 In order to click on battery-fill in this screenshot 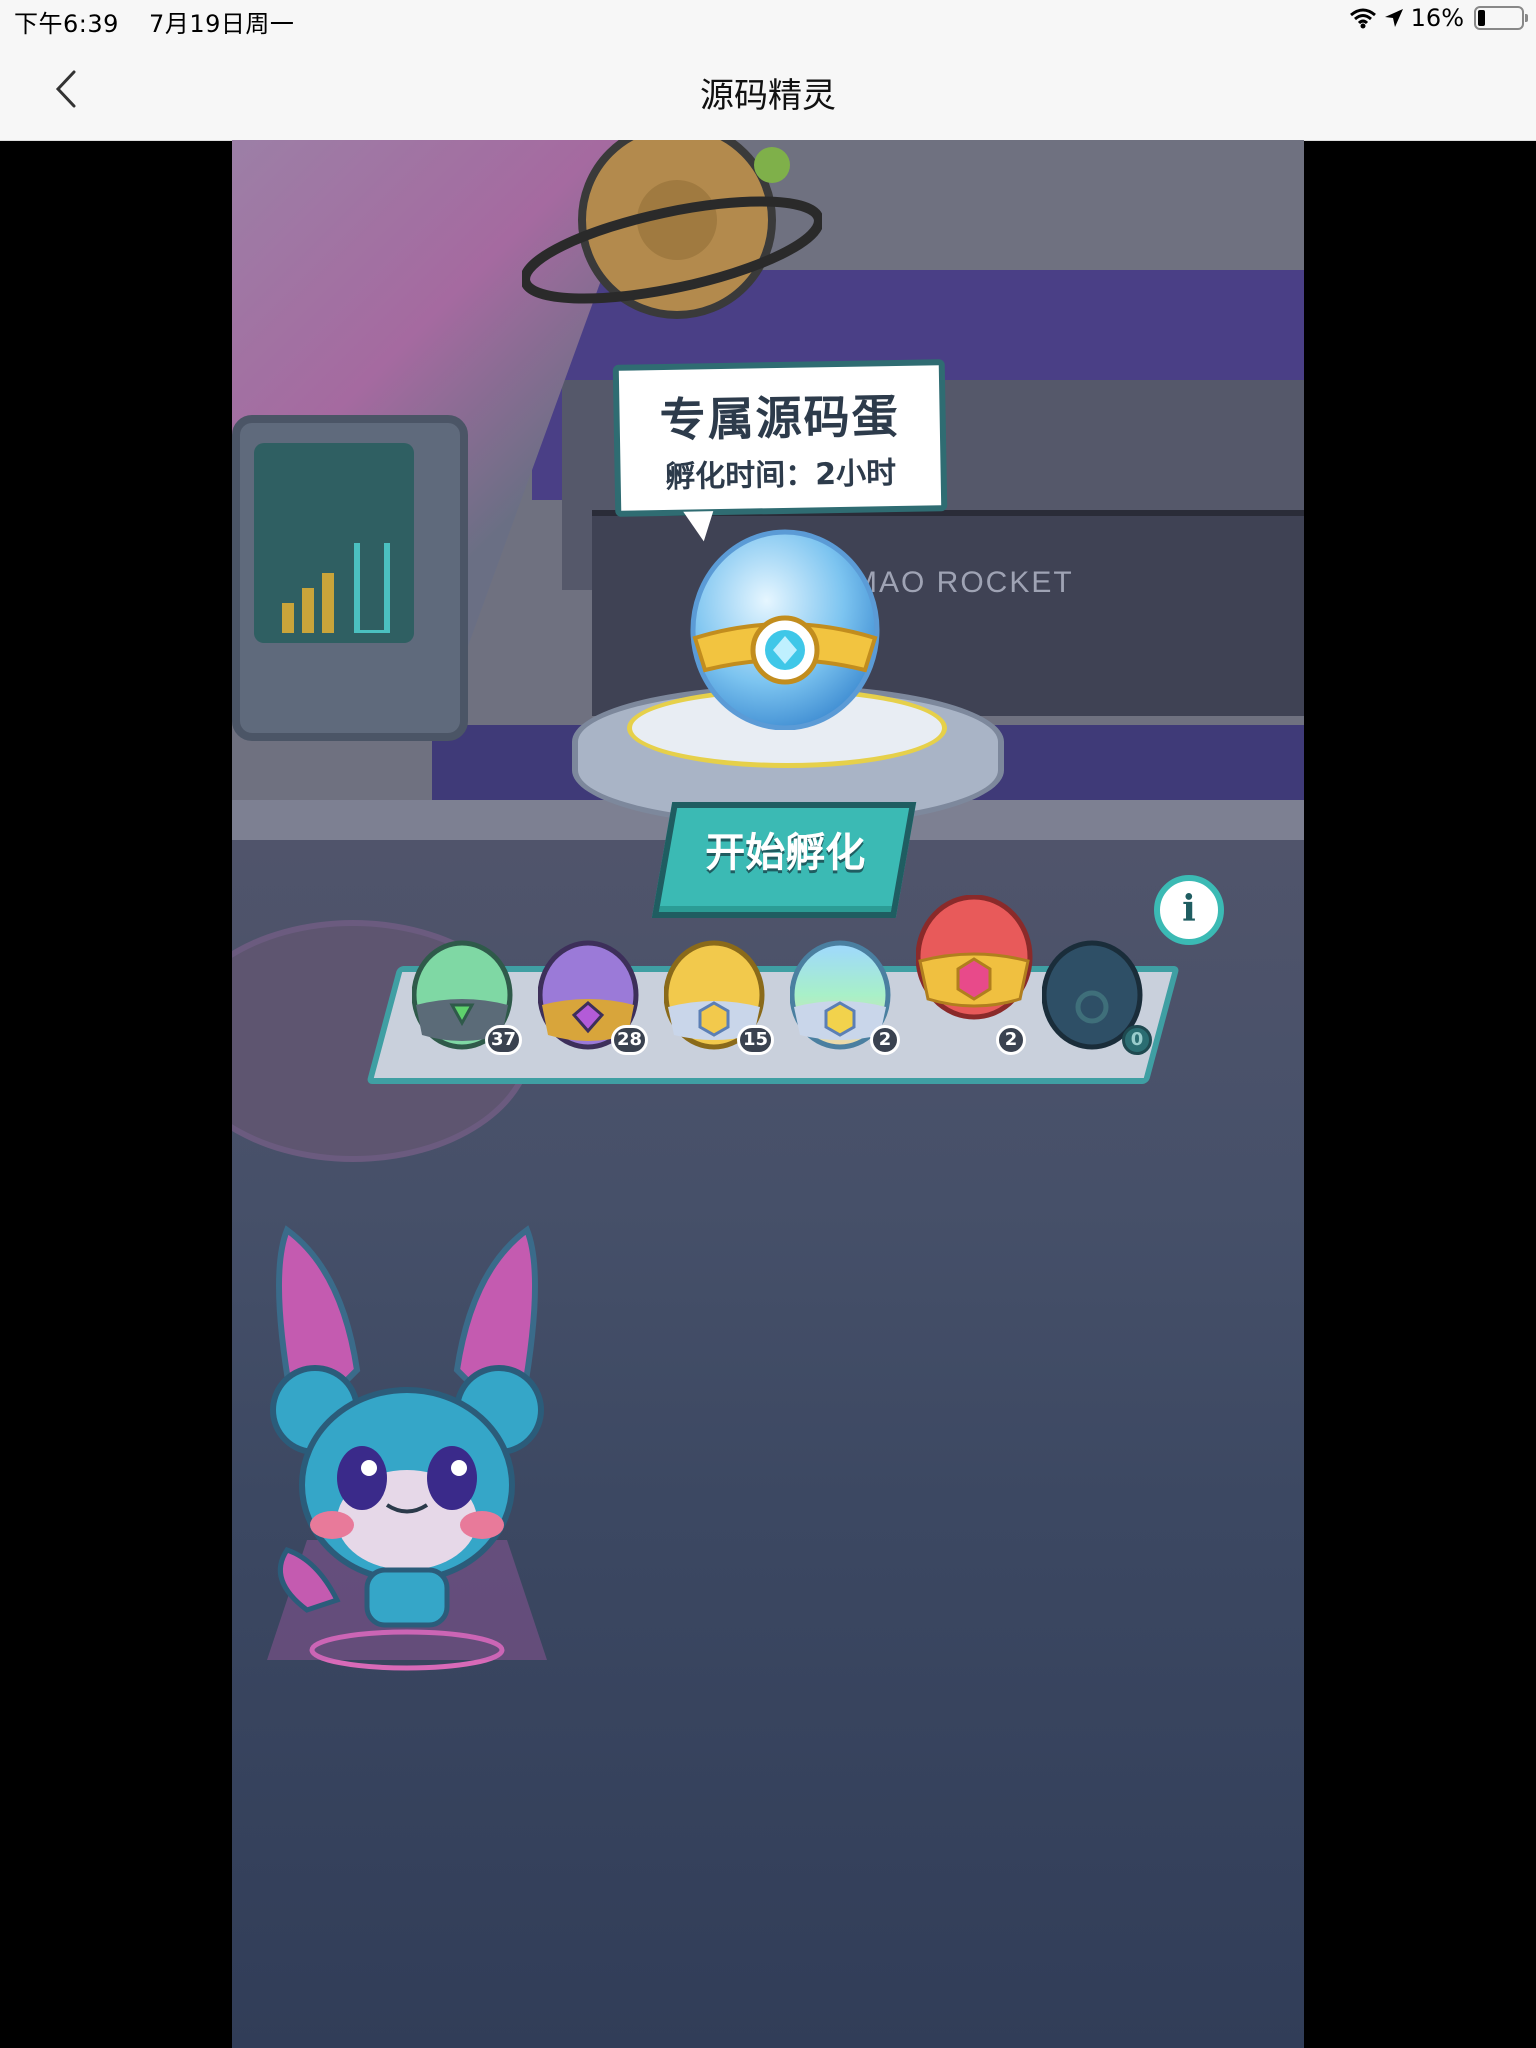, I will do `click(1481, 18)`.